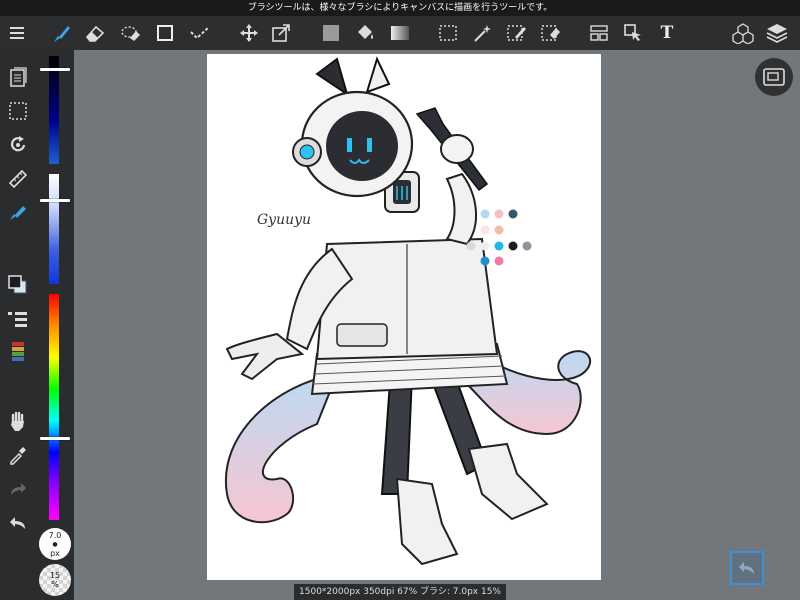 The height and width of the screenshot is (600, 800). I want to click on signature-text: Gyuuyu, so click(284, 220).